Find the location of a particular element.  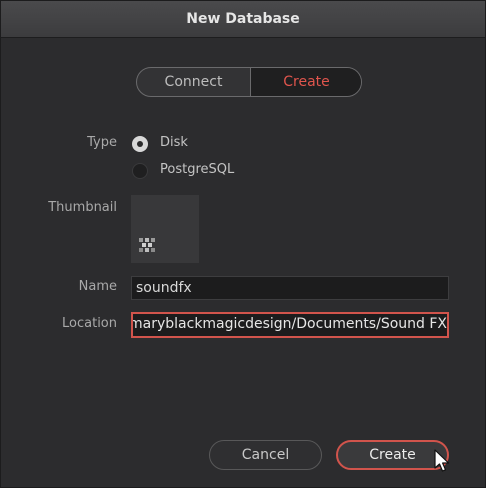

radio-postgresql-label: PostgreSQL is located at coordinates (197, 169).